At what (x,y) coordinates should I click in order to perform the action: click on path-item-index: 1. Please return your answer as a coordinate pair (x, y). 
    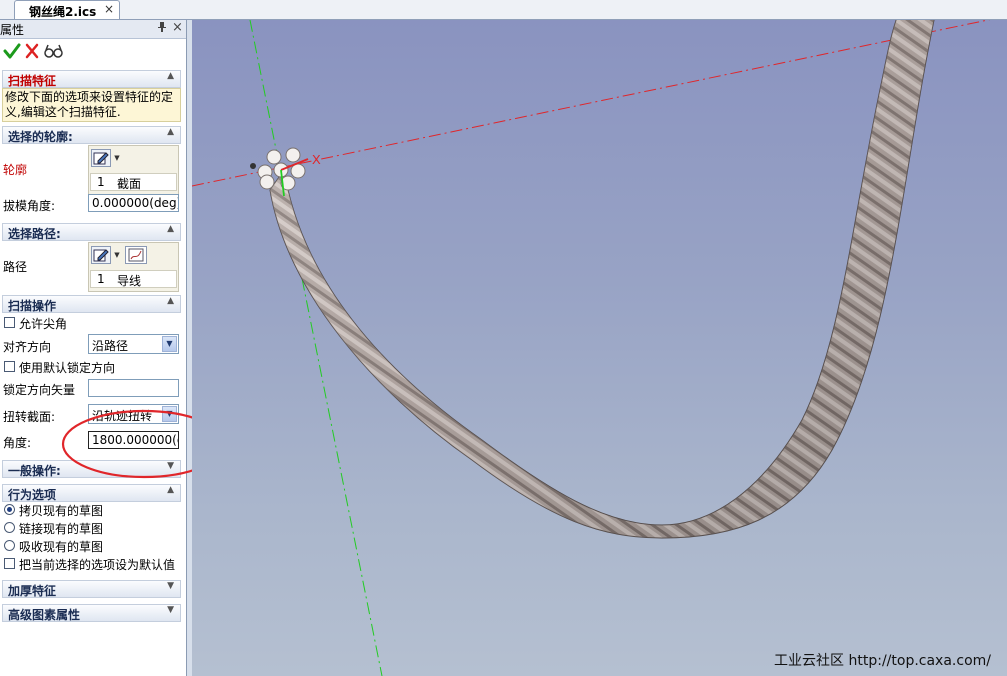
    Looking at the image, I should click on (101, 279).